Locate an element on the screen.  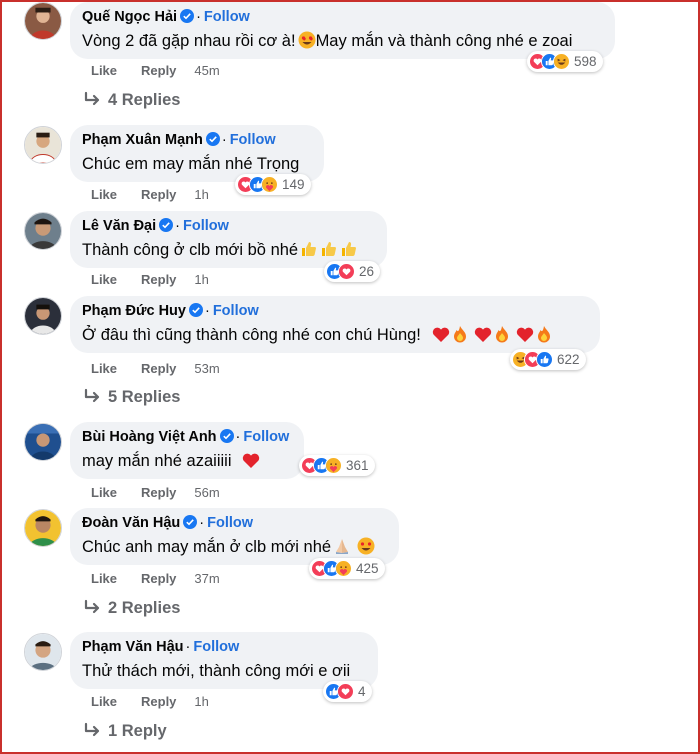
reaction-summary: 361 is located at coordinates (337, 465).